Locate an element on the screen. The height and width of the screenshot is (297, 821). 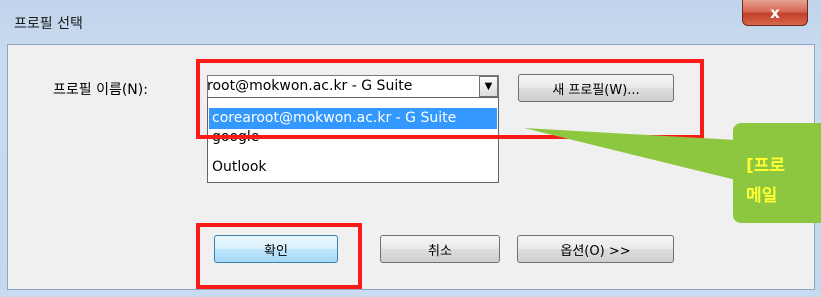
callout-line-2: 메일 is located at coordinates (762, 196).